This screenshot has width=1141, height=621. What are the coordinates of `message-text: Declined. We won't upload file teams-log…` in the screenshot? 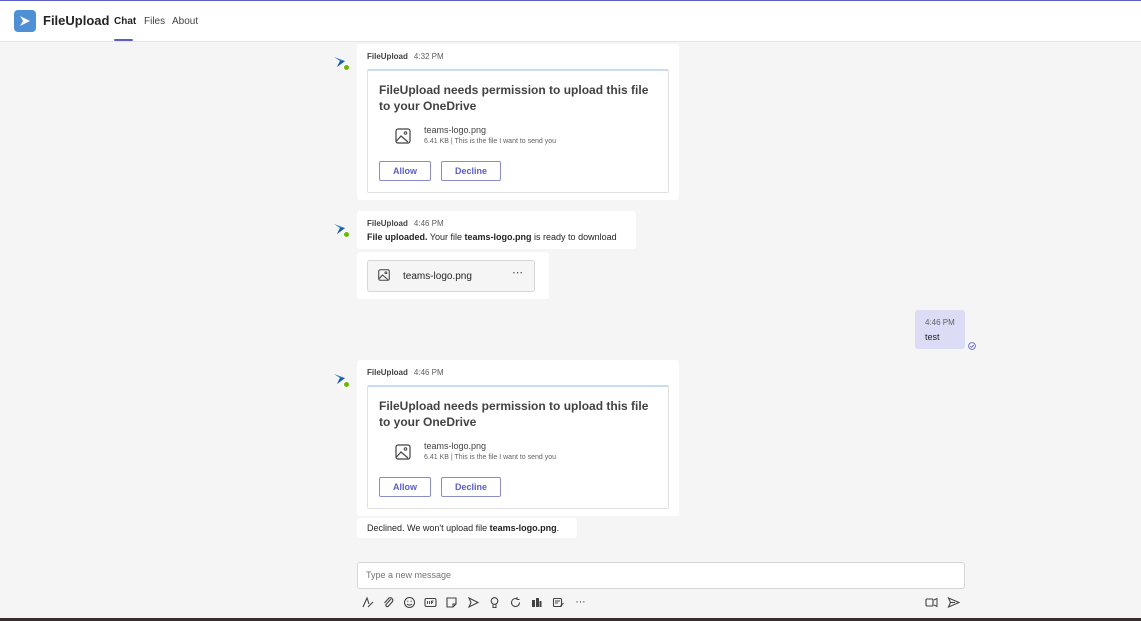 It's located at (463, 528).